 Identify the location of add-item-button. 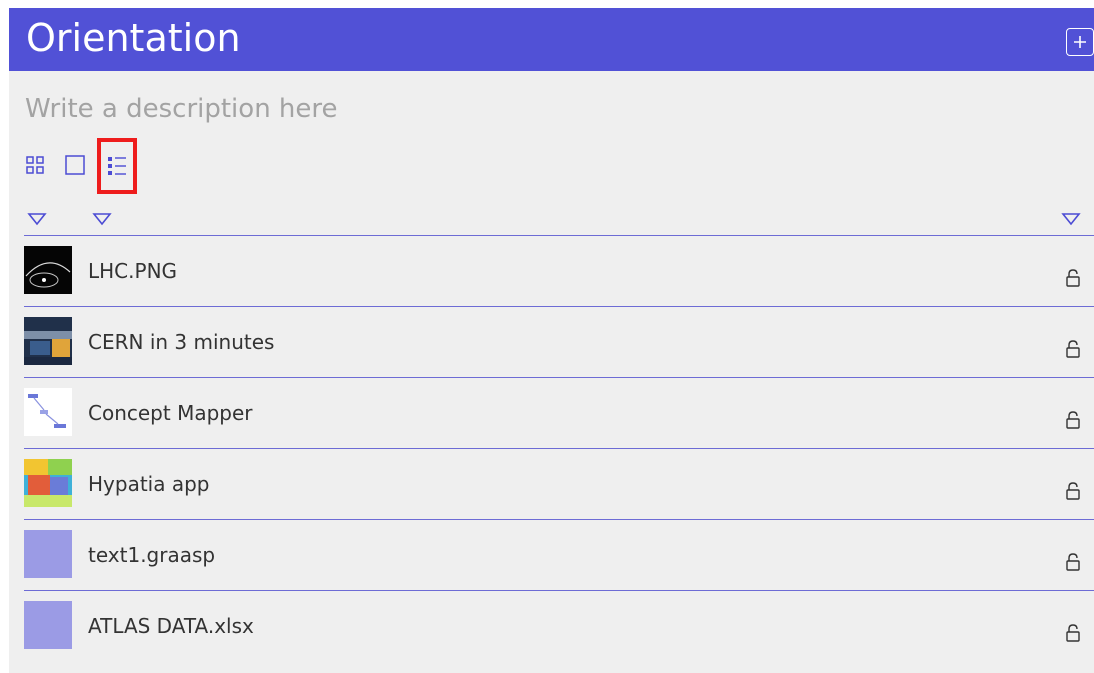
(1080, 42).